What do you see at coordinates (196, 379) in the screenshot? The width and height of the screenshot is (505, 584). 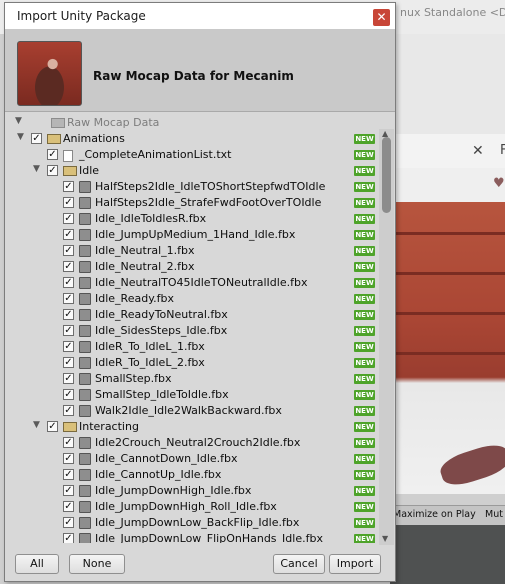 I see `tree-row: ✓ SmallStep.fbx NEW` at bounding box center [196, 379].